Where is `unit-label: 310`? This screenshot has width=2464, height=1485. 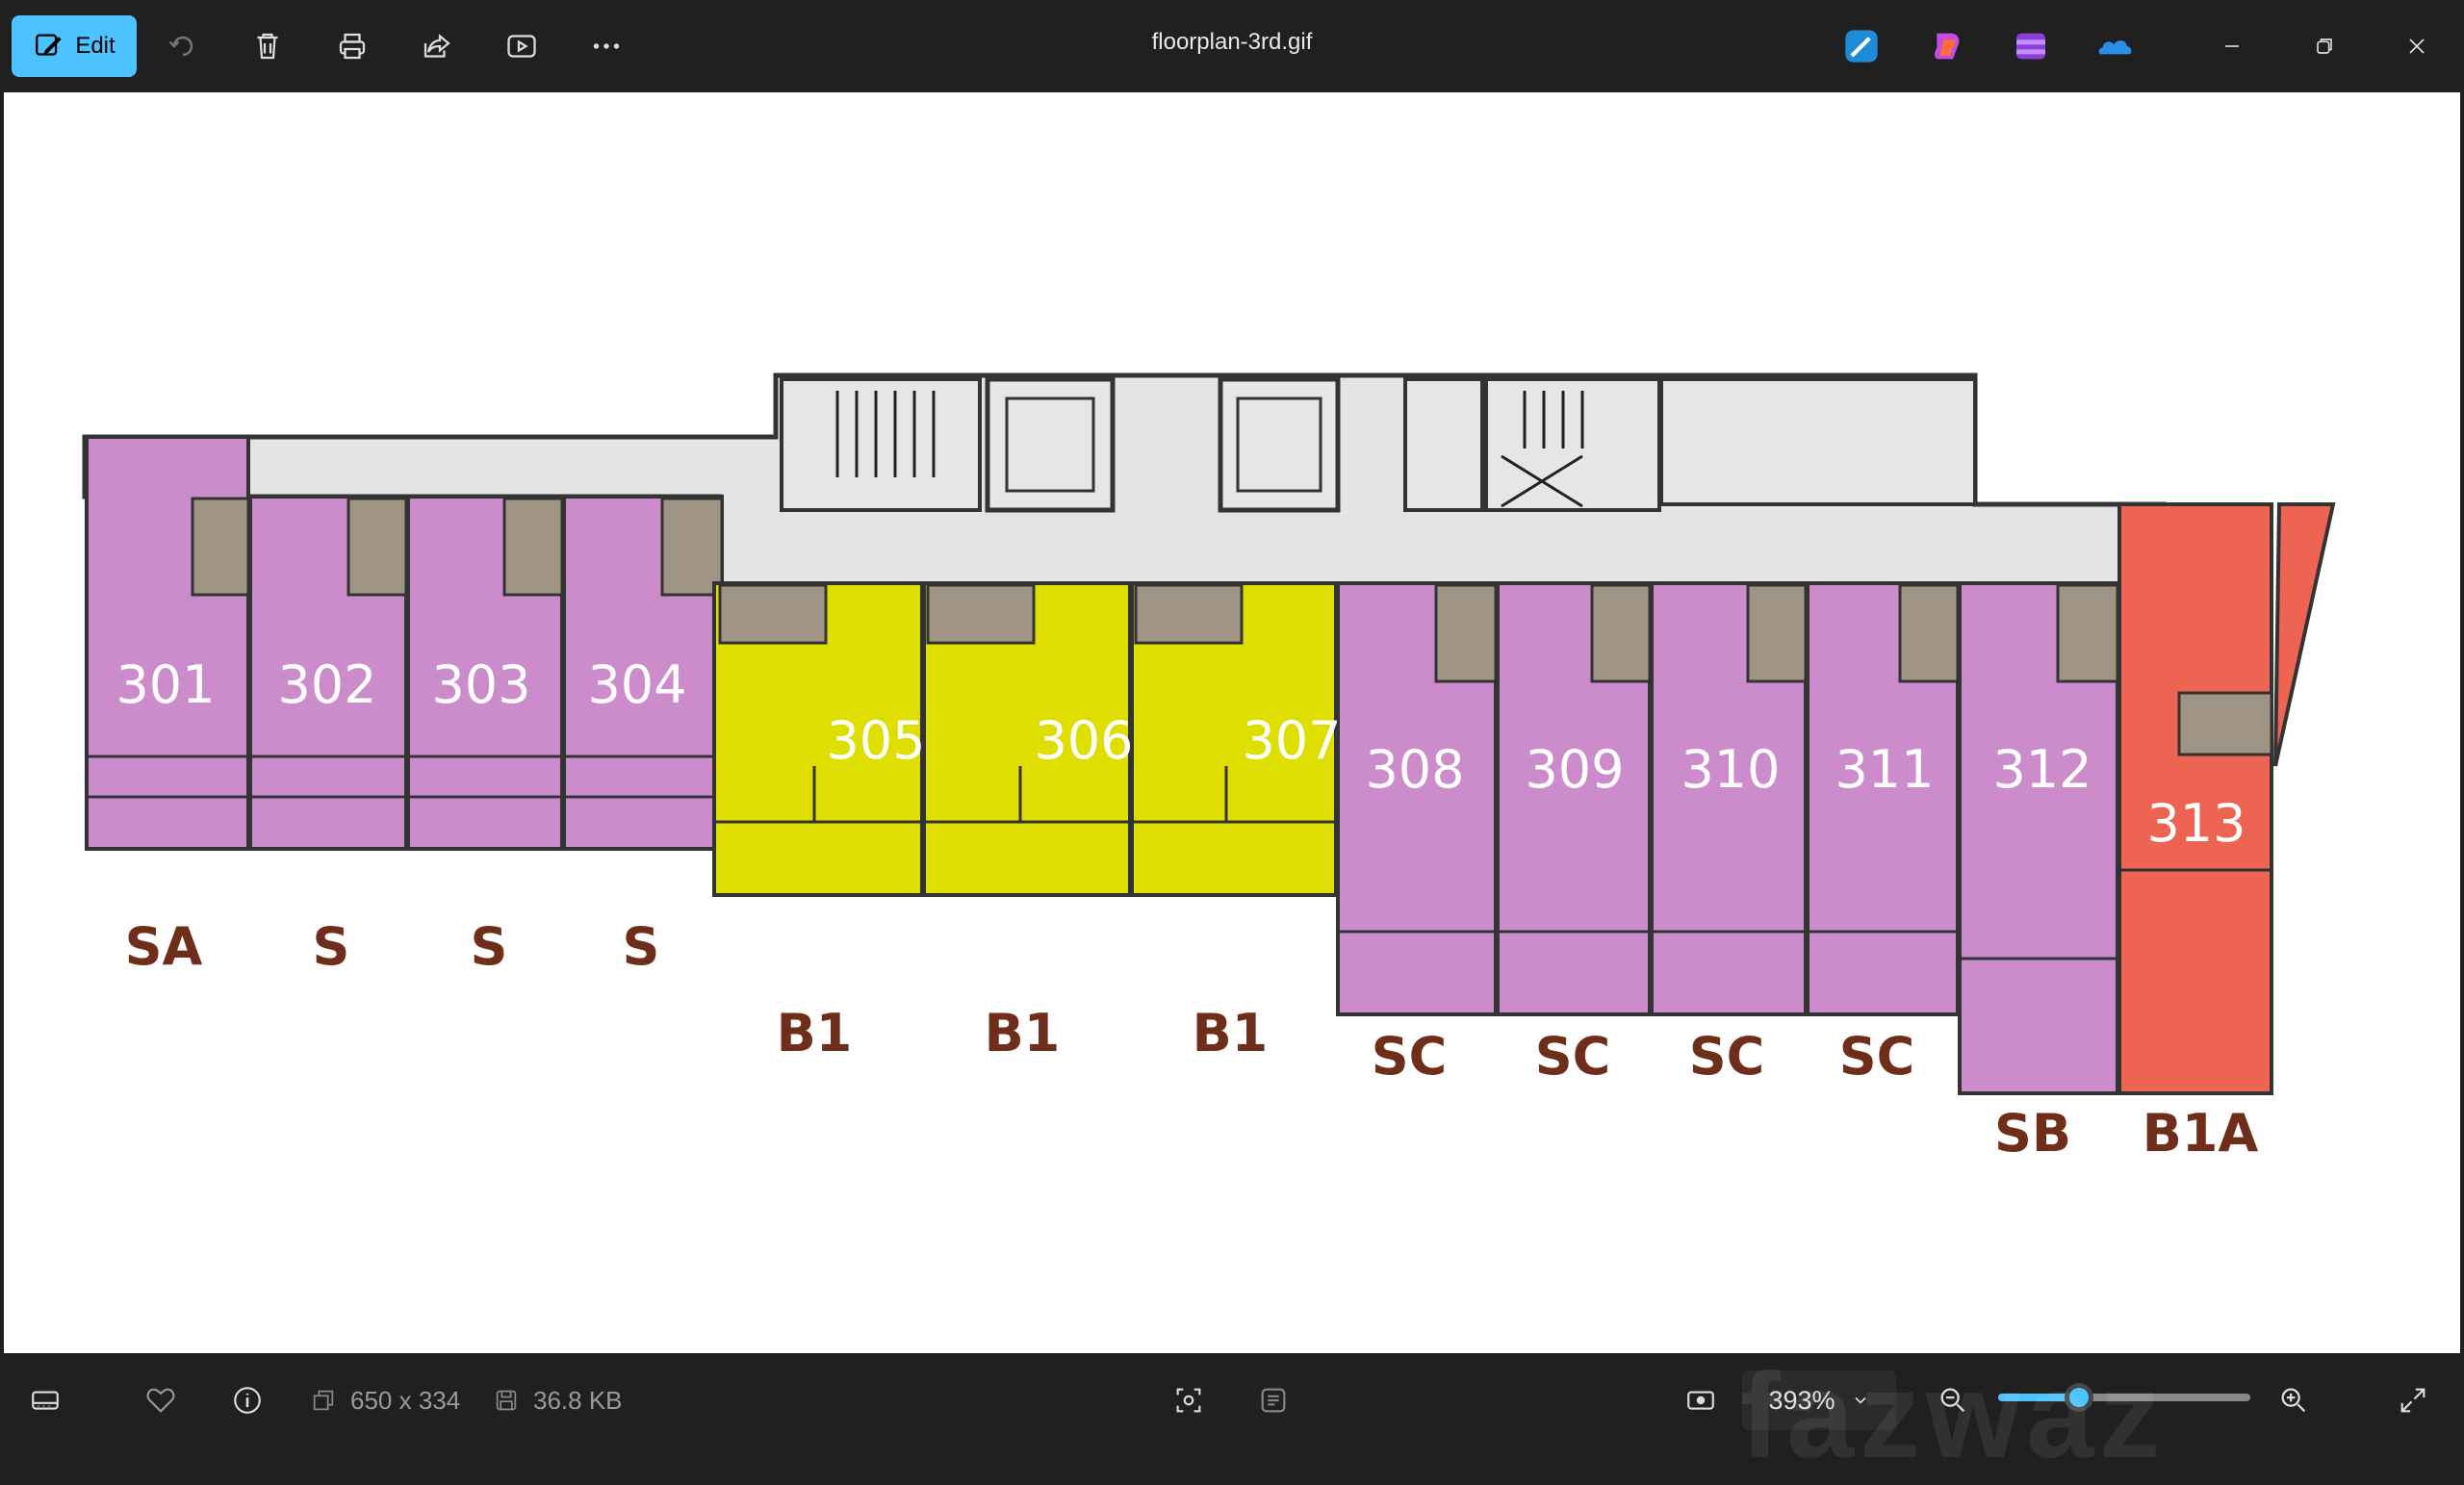
unit-label: 310 is located at coordinates (1730, 769).